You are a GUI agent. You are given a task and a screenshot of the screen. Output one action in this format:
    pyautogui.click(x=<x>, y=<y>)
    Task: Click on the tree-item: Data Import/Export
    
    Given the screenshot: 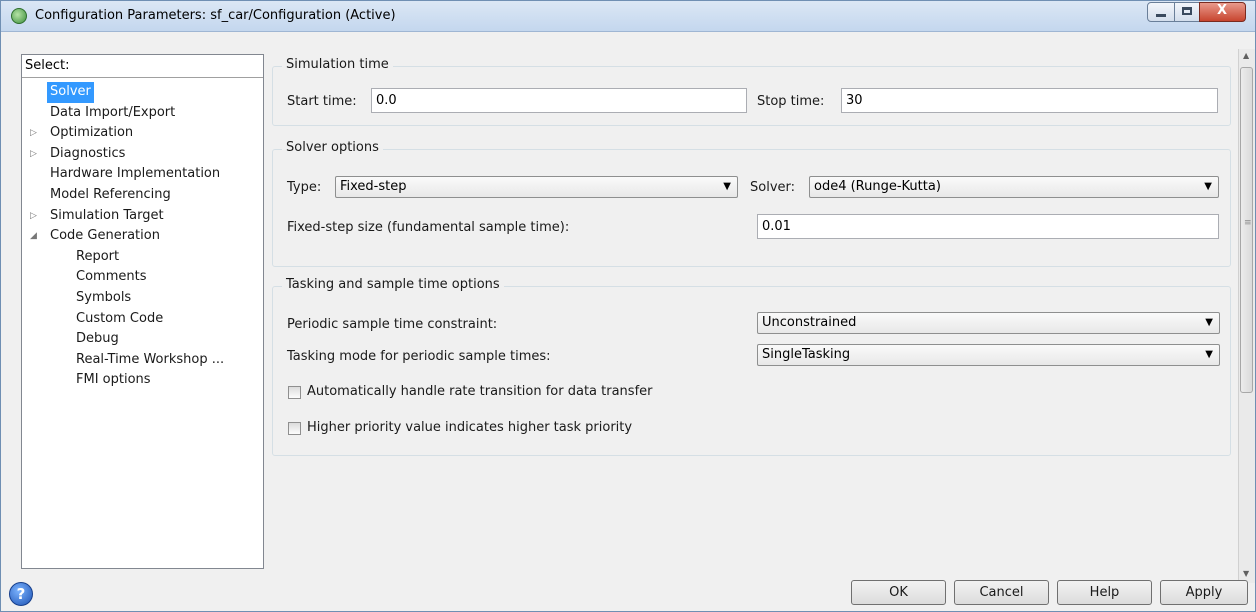 What is the action you would take?
    pyautogui.click(x=142, y=113)
    